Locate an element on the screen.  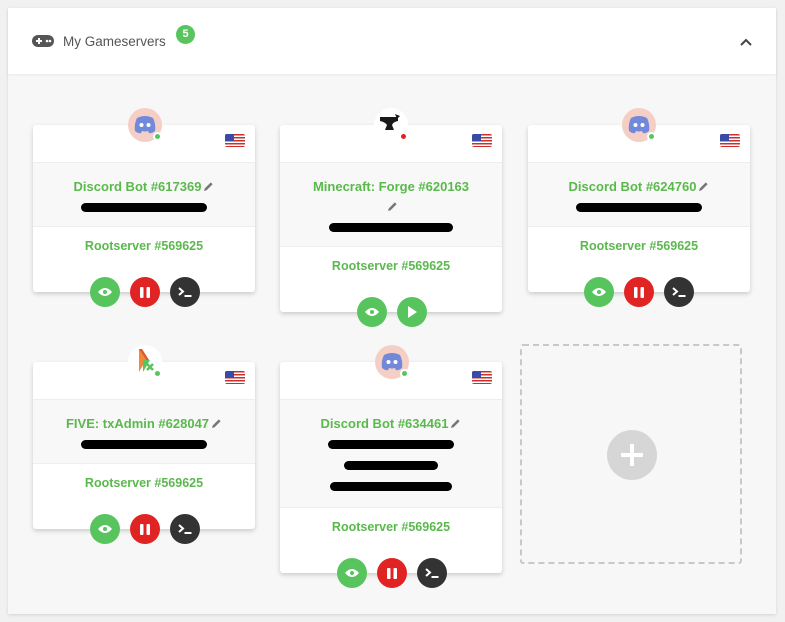
start-button is located at coordinates (412, 312).